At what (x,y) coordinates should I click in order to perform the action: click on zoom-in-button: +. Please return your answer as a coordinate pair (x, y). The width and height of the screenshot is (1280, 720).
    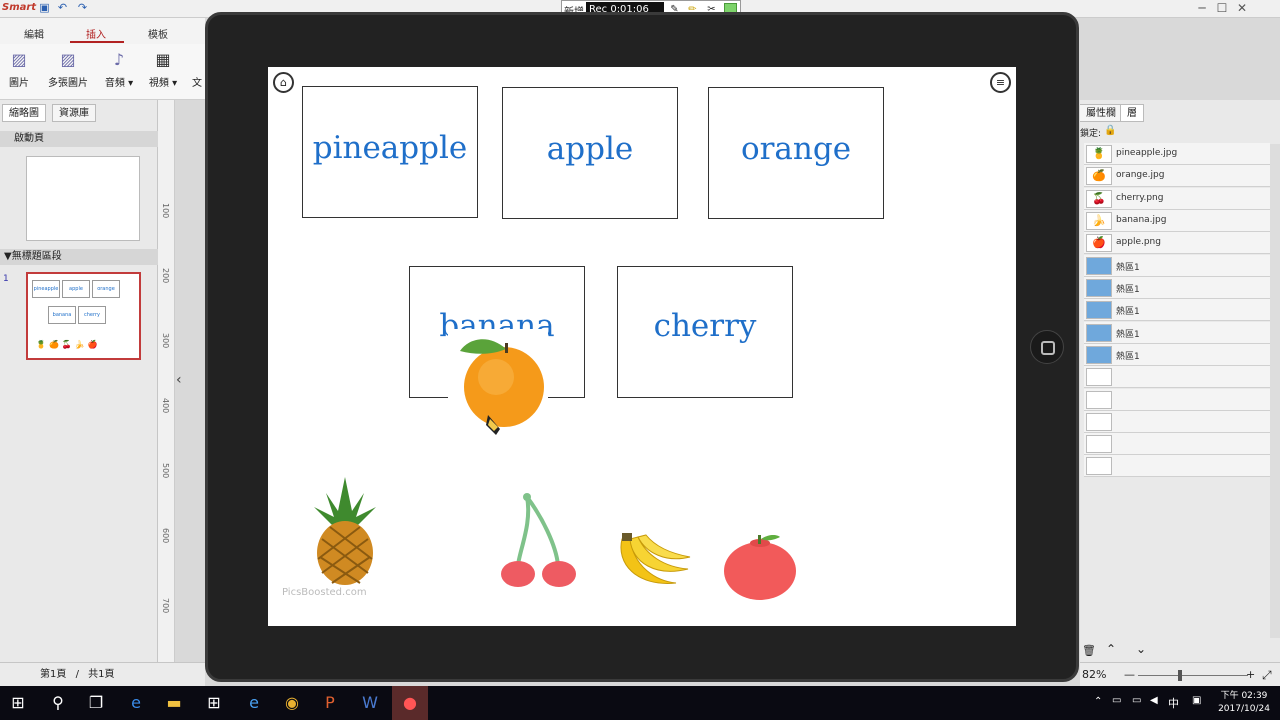
    Looking at the image, I should click on (1250, 675).